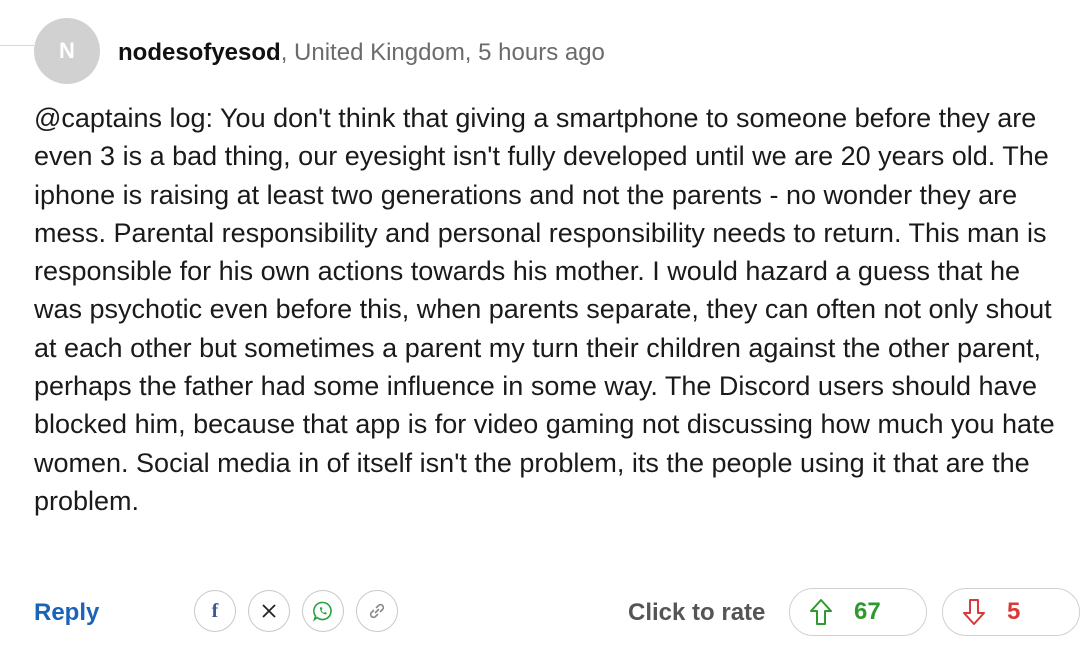 The width and height of the screenshot is (1080, 655). Describe the element at coordinates (66, 613) in the screenshot. I see `reply-button: Reply` at that location.